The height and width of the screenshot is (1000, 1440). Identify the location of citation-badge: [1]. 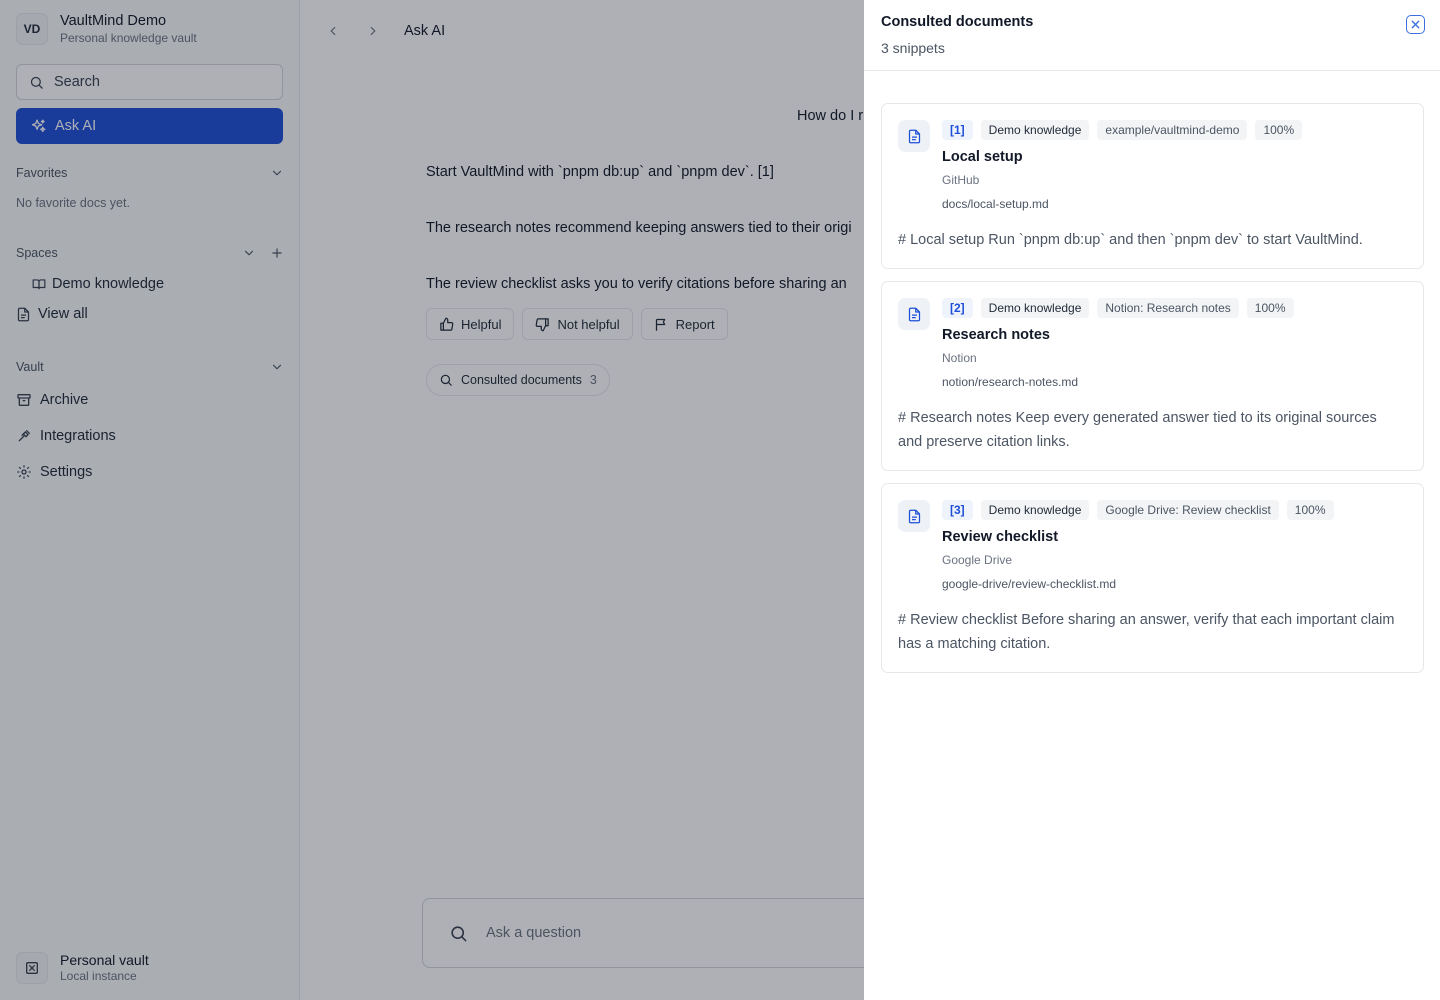
(957, 130).